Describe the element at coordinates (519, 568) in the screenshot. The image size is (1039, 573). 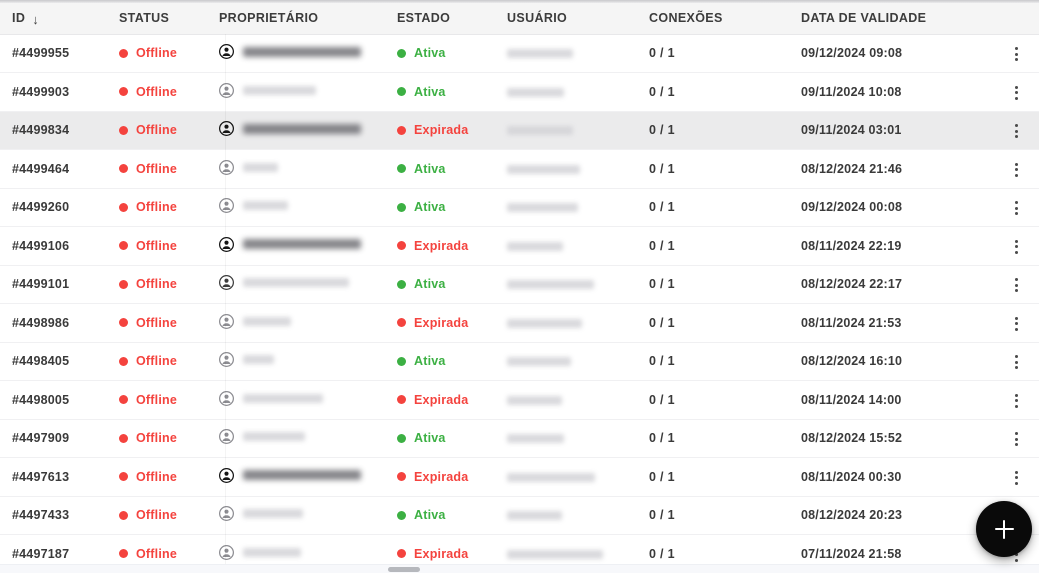
I see `horizontal-scrollbar` at that location.